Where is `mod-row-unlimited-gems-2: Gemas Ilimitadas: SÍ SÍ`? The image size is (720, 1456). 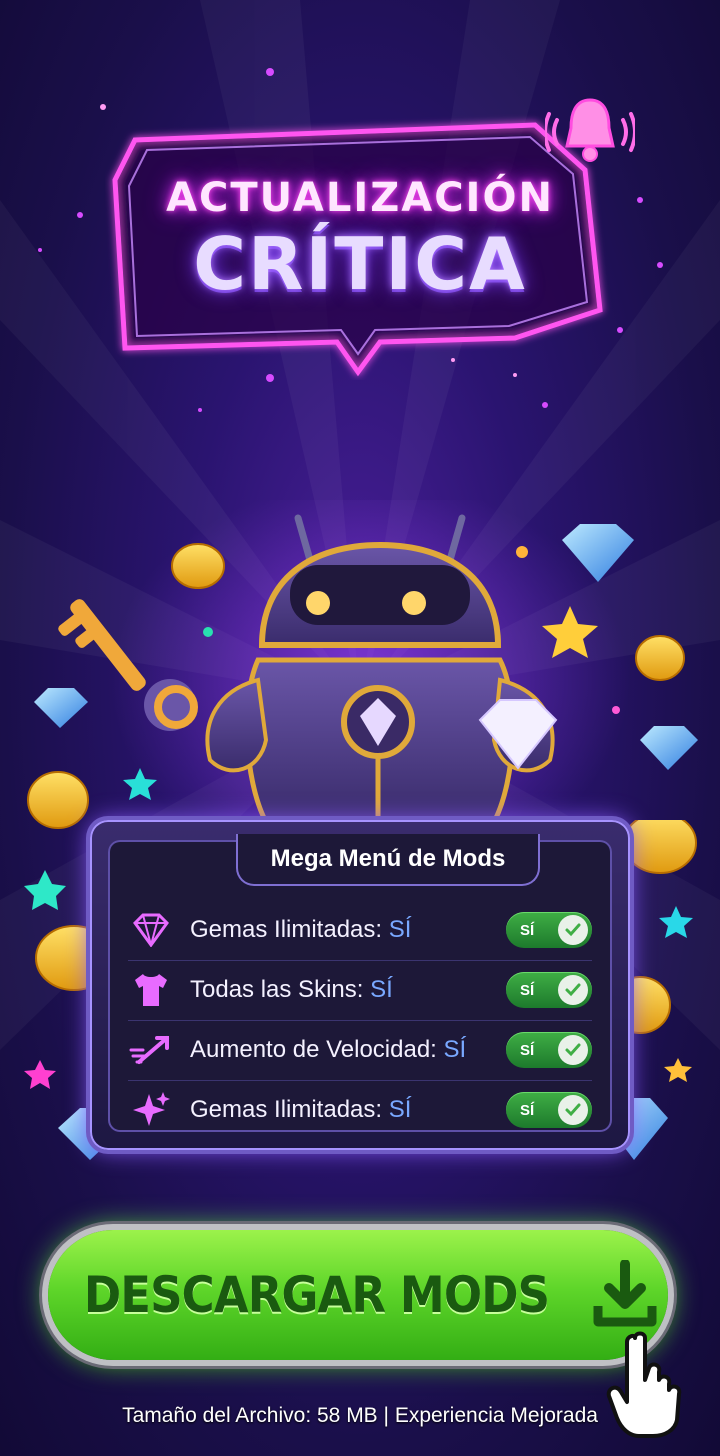 mod-row-unlimited-gems-2: Gemas Ilimitadas: SÍ SÍ is located at coordinates (360, 1110).